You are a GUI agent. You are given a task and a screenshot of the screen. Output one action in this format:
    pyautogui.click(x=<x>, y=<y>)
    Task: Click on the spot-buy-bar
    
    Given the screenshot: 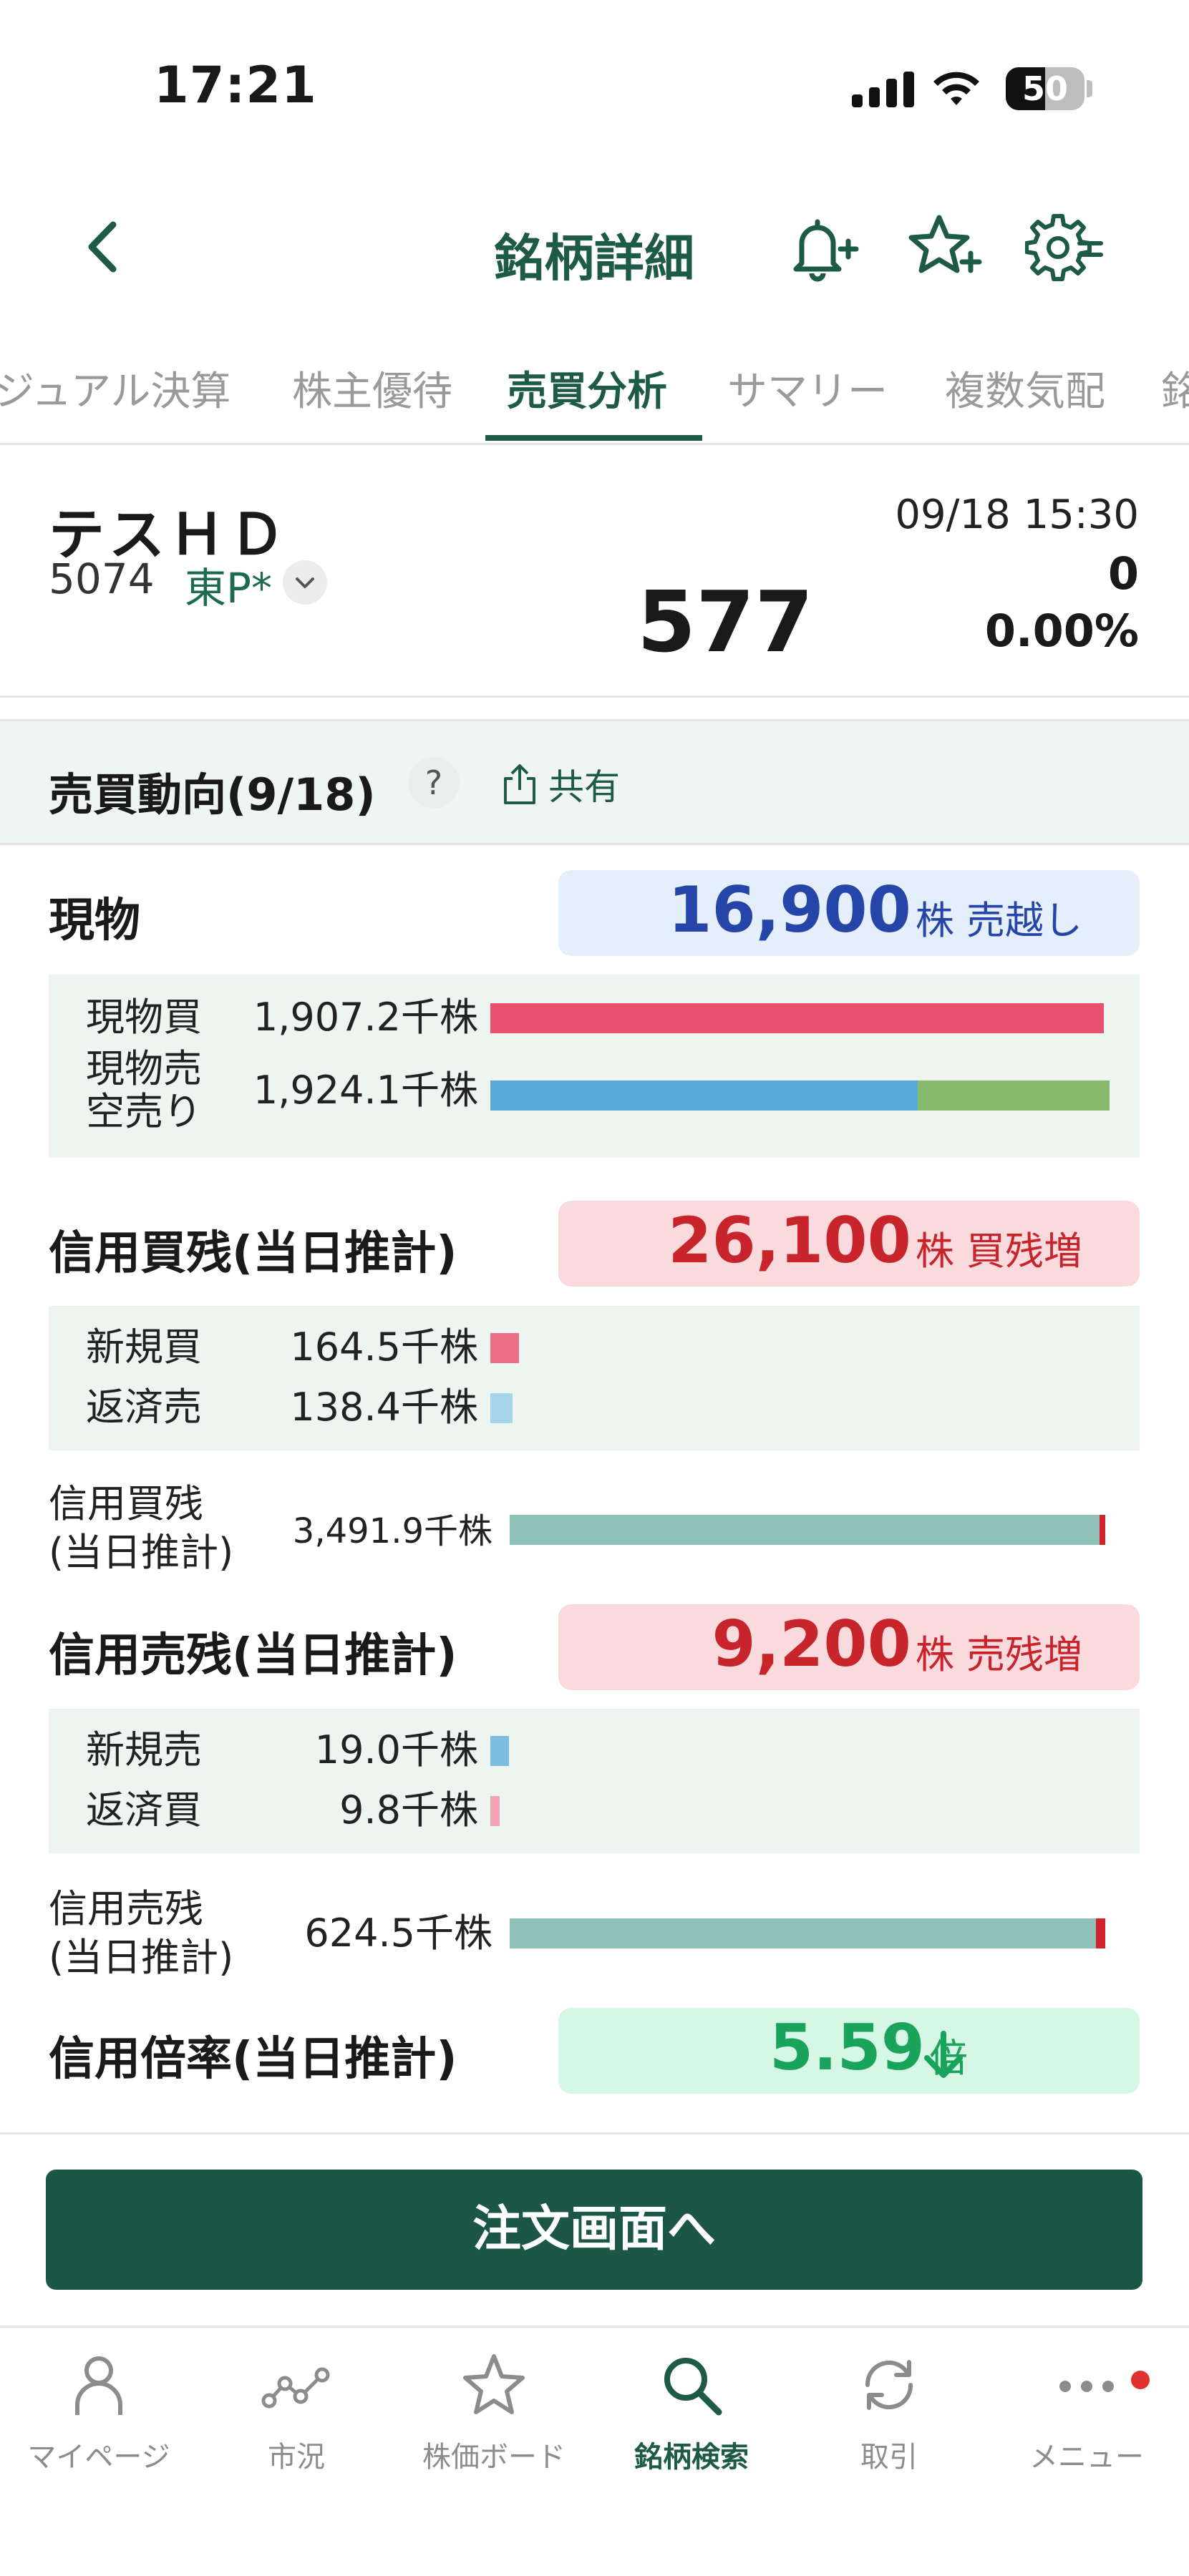 What is the action you would take?
    pyautogui.click(x=797, y=1018)
    